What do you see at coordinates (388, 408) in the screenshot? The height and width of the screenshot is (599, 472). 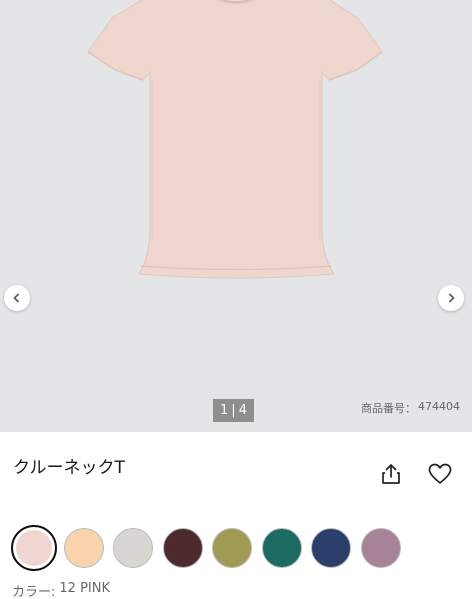 I see `product-number-label: 商品番号：` at bounding box center [388, 408].